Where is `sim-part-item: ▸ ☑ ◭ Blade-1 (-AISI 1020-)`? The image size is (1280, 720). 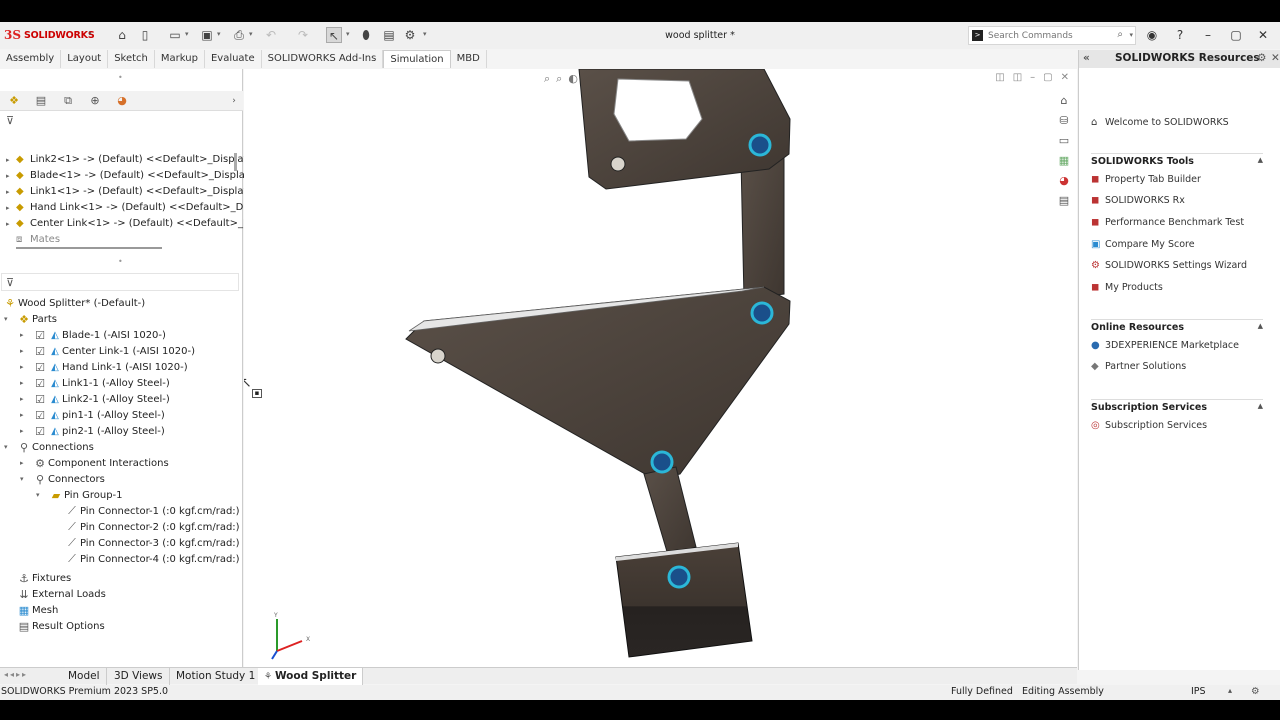
sim-part-item: ▸ ☑ ◭ Blade-1 (-AISI 1020-) is located at coordinates (93, 335).